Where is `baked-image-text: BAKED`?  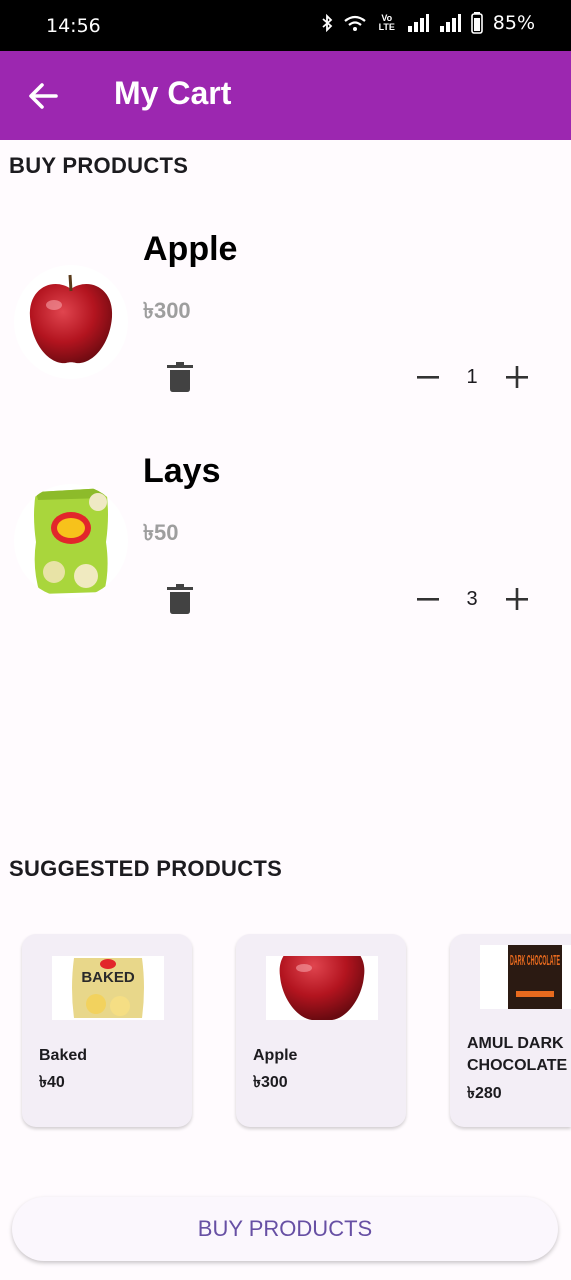 baked-image-text: BAKED is located at coordinates (108, 977).